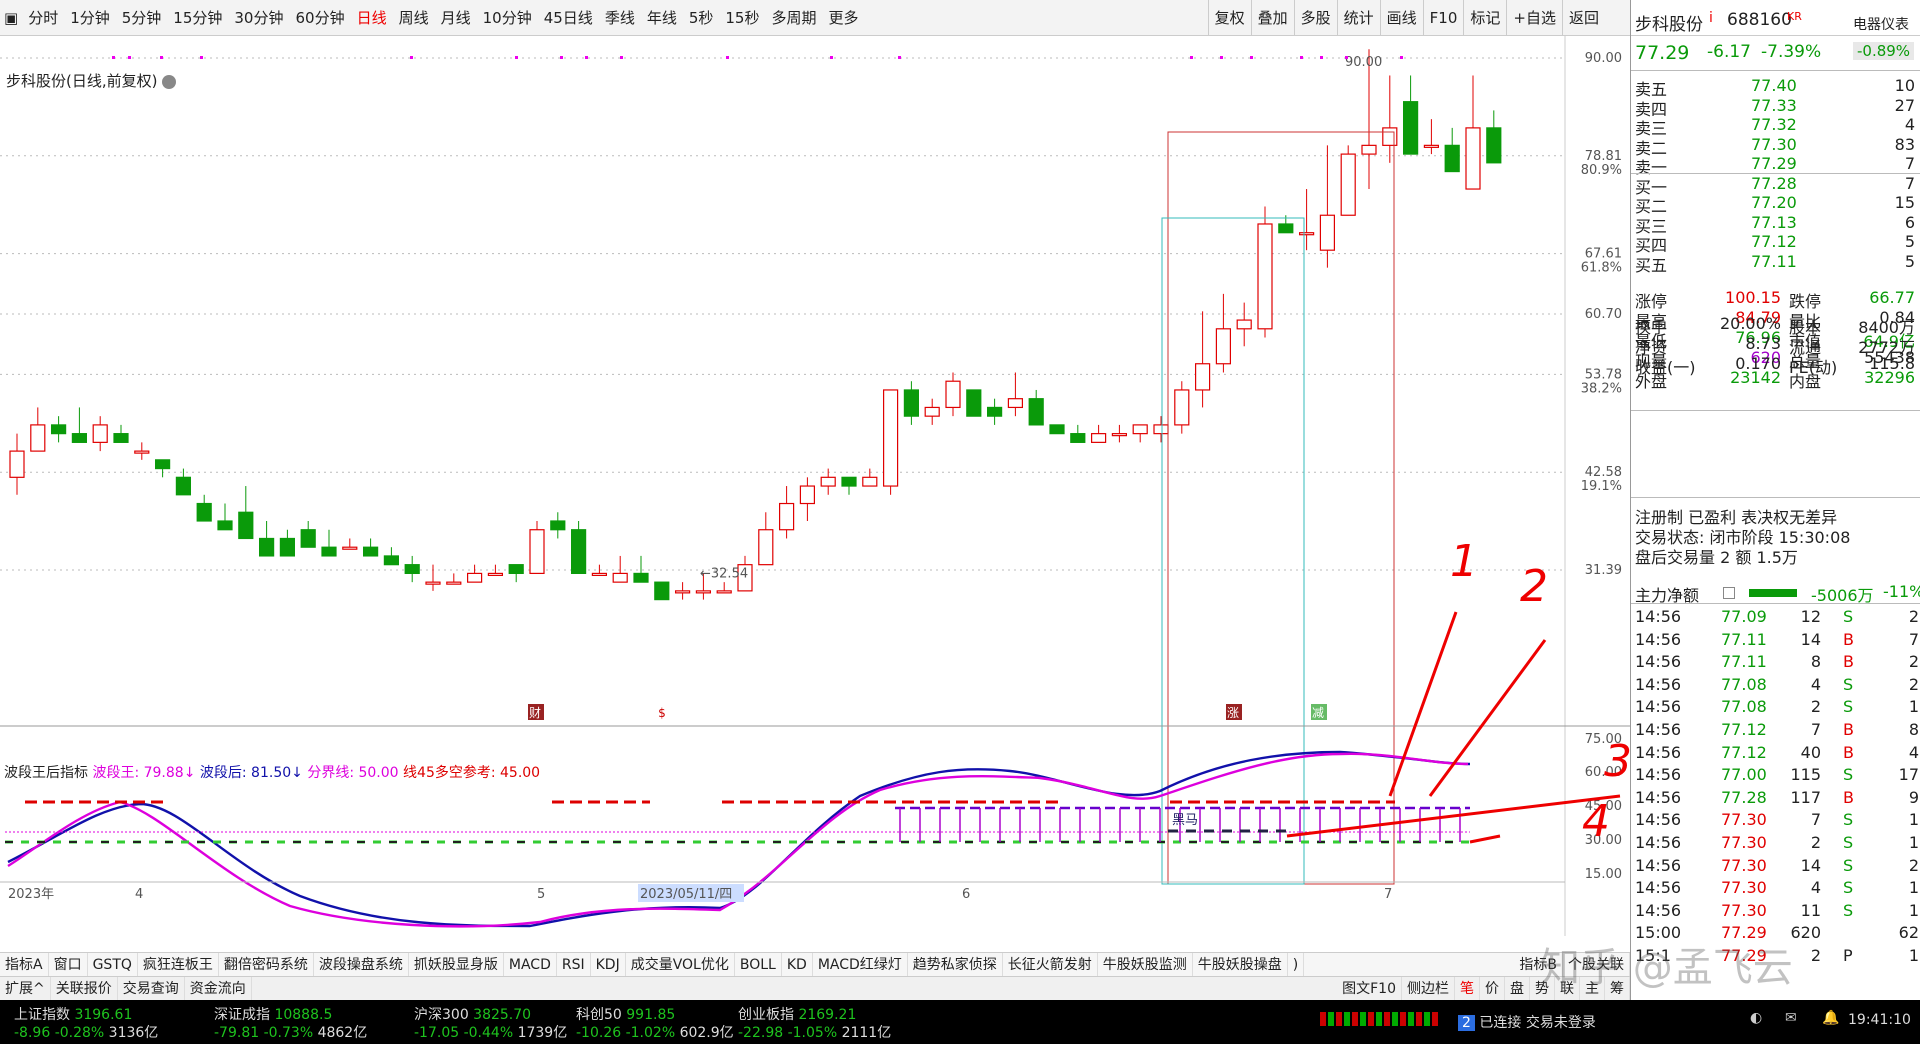 The height and width of the screenshot is (1044, 1920). I want to click on toolbar-button: 统计, so click(1358, 18).